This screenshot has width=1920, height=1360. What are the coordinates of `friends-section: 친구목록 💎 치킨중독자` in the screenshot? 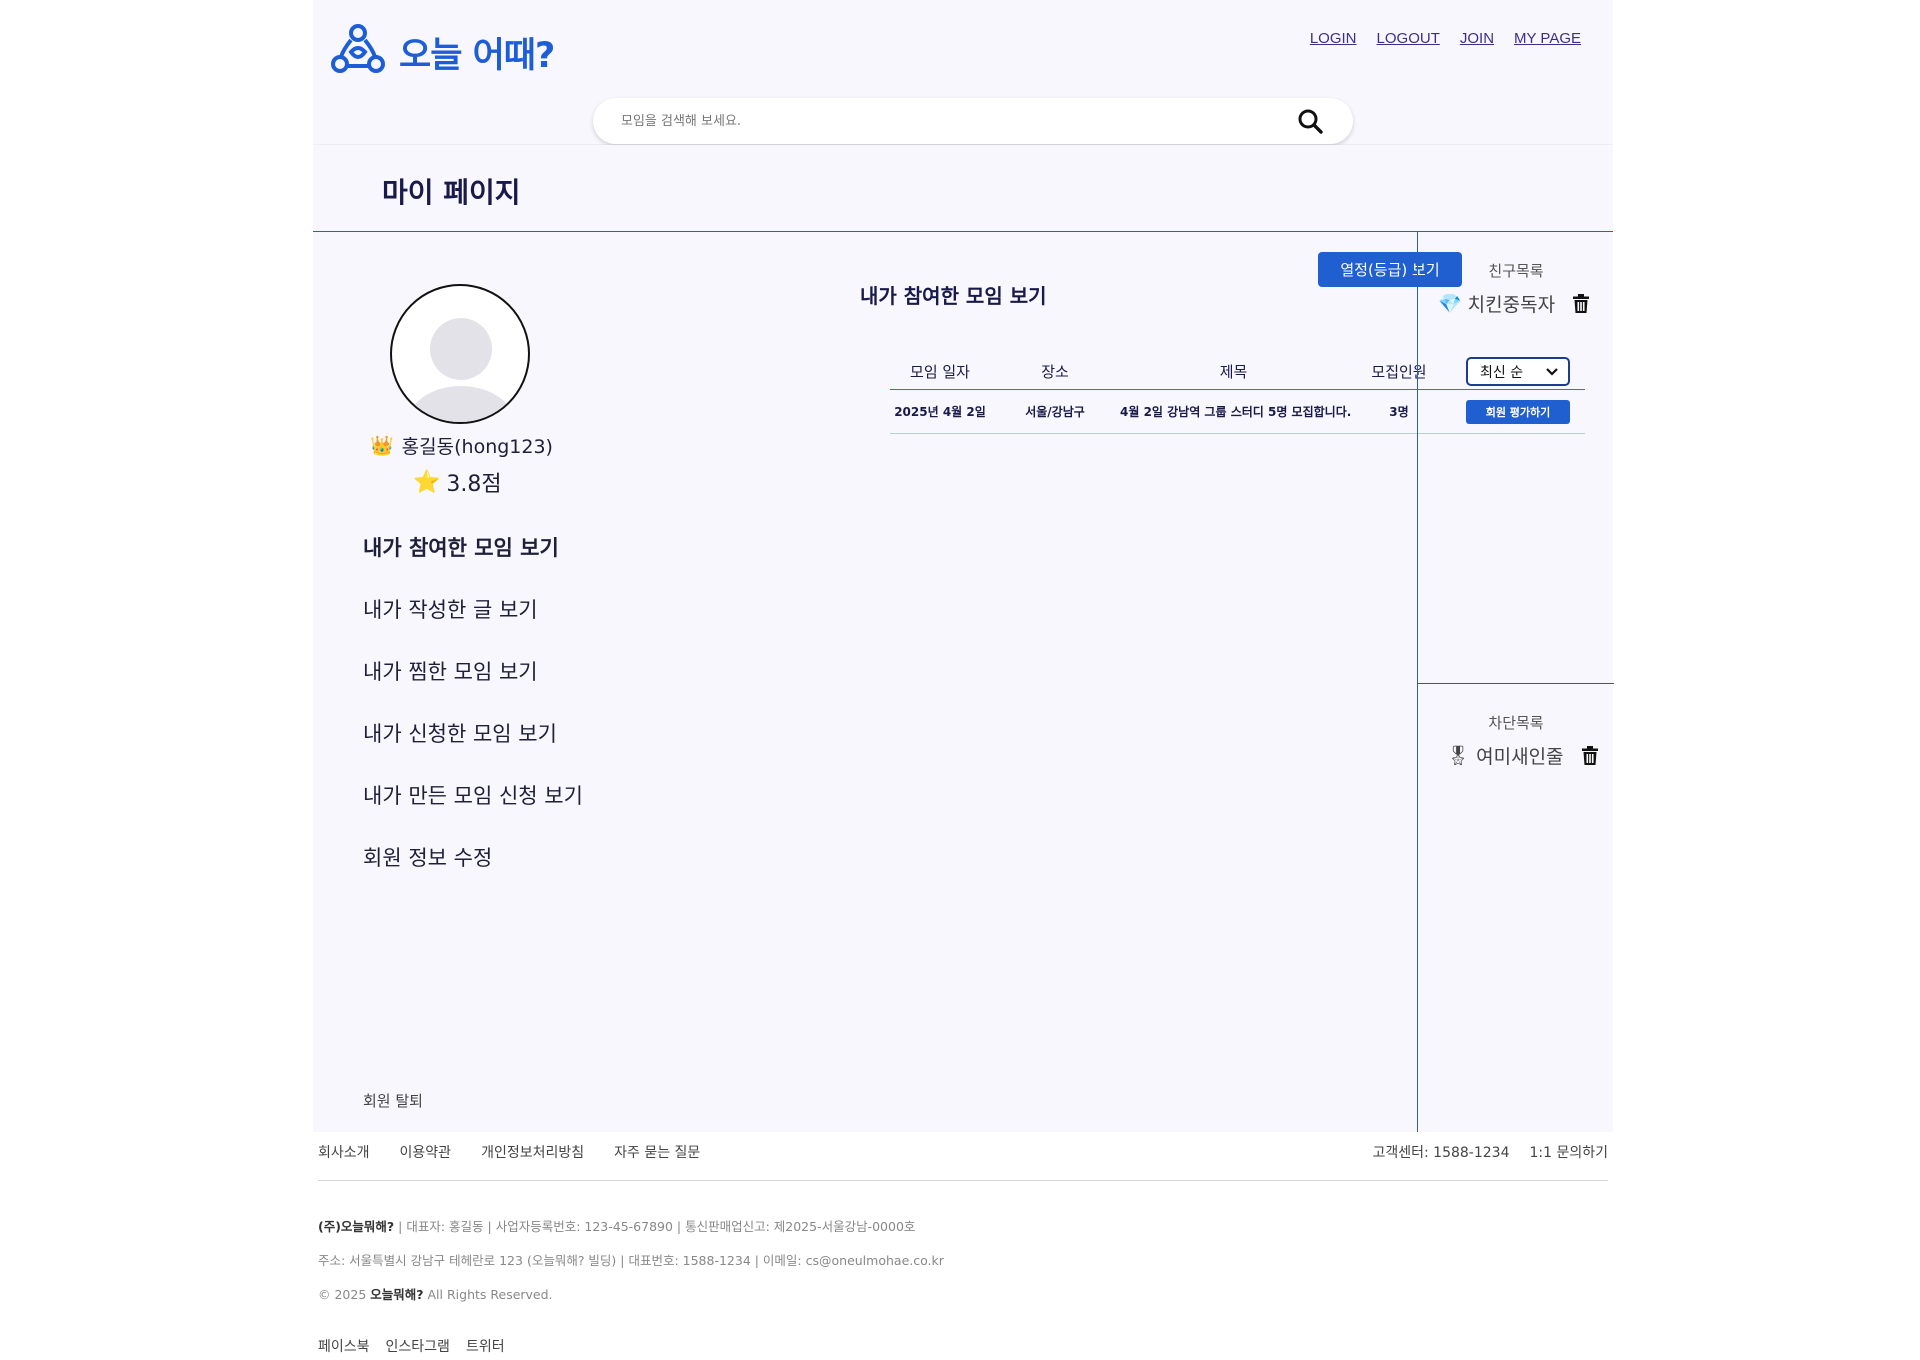 It's located at (1516, 458).